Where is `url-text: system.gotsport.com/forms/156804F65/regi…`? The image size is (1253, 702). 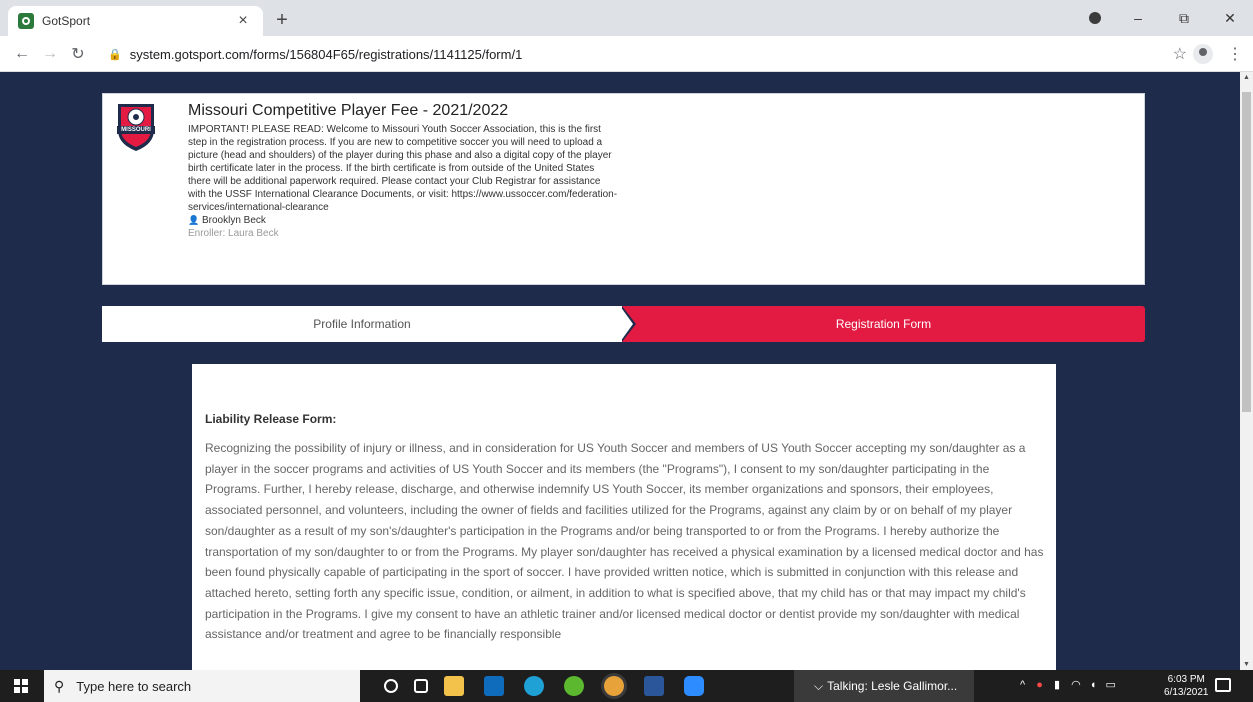
url-text: system.gotsport.com/forms/156804F65/regi… is located at coordinates (326, 54).